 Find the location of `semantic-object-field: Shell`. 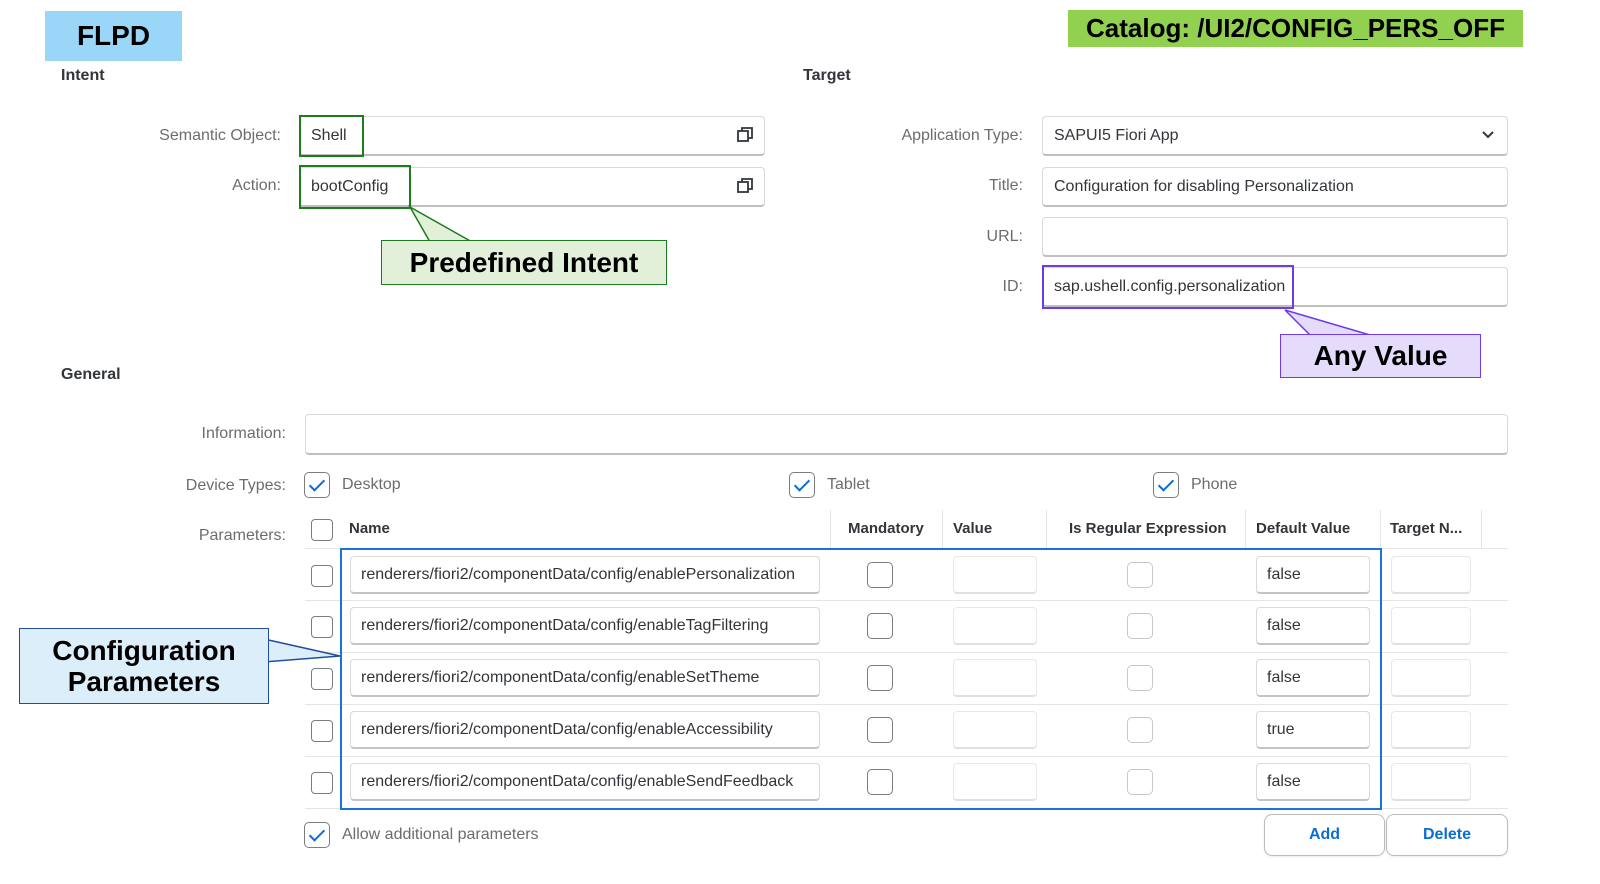

semantic-object-field: Shell is located at coordinates (532, 136).